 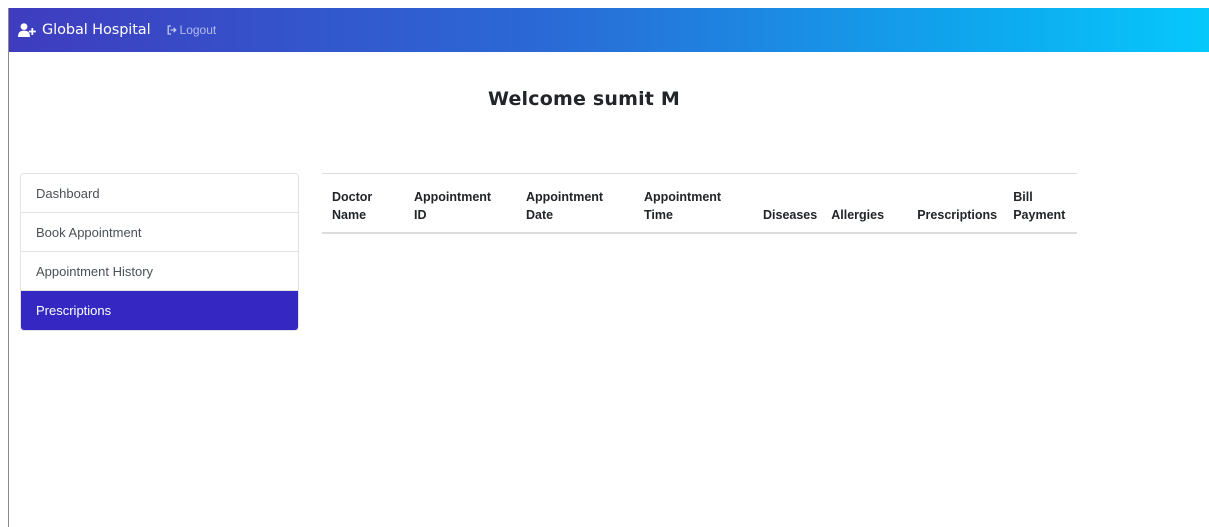 What do you see at coordinates (159, 232) in the screenshot?
I see `sidebar-item-book-appointment: Book Appointment` at bounding box center [159, 232].